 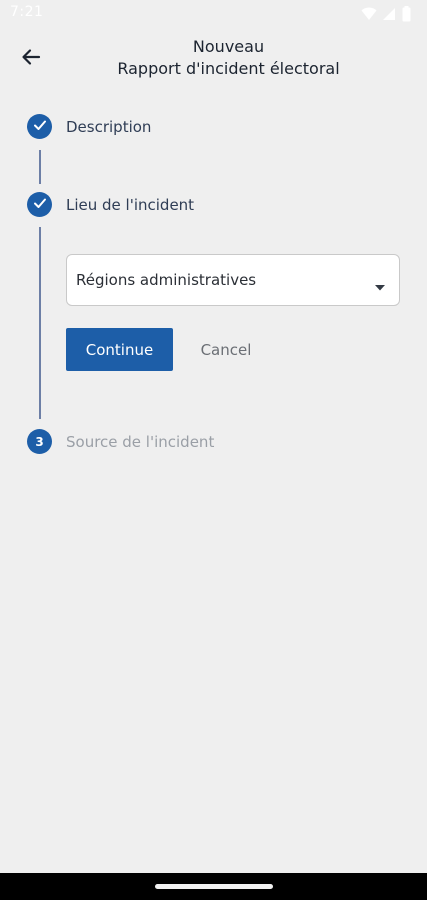 I want to click on page-title-line-2: Rapport d'incident électoral, so click(x=228, y=68).